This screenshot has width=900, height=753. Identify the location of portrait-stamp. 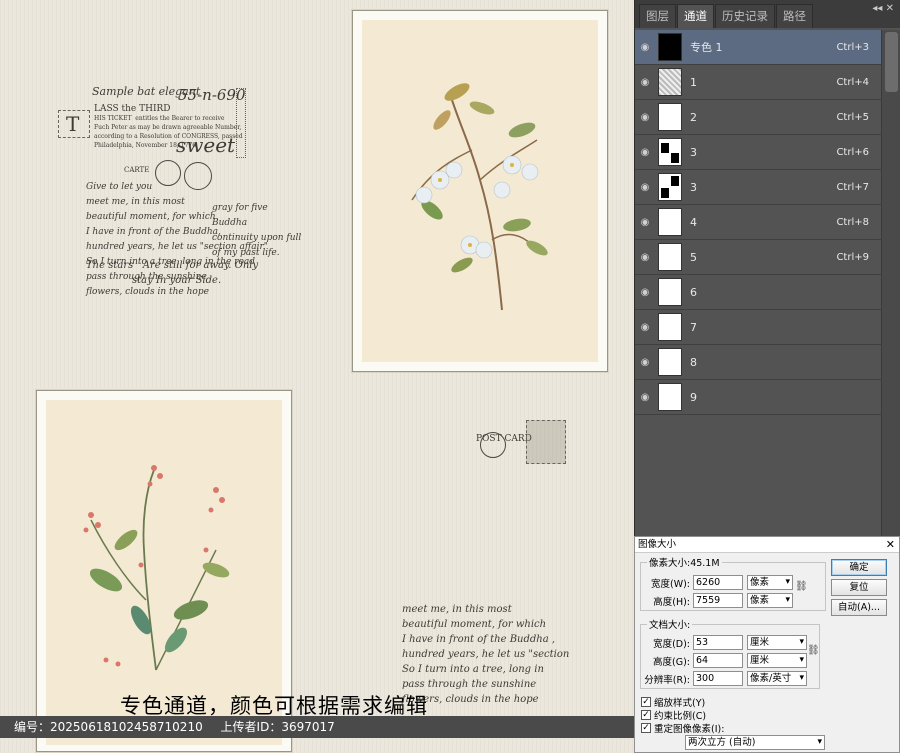
(546, 442).